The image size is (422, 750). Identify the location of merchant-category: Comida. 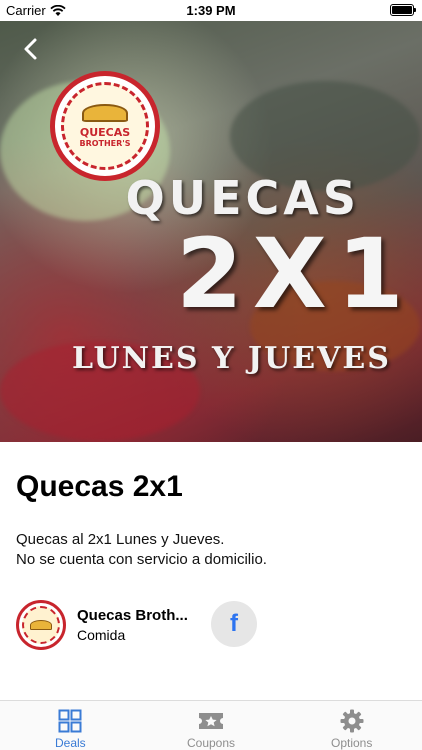
(101, 635).